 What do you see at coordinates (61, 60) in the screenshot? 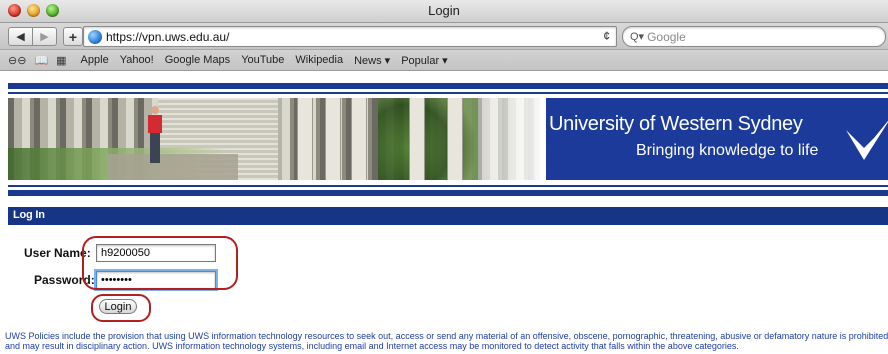
I see `grid-icon: ▦` at bounding box center [61, 60].